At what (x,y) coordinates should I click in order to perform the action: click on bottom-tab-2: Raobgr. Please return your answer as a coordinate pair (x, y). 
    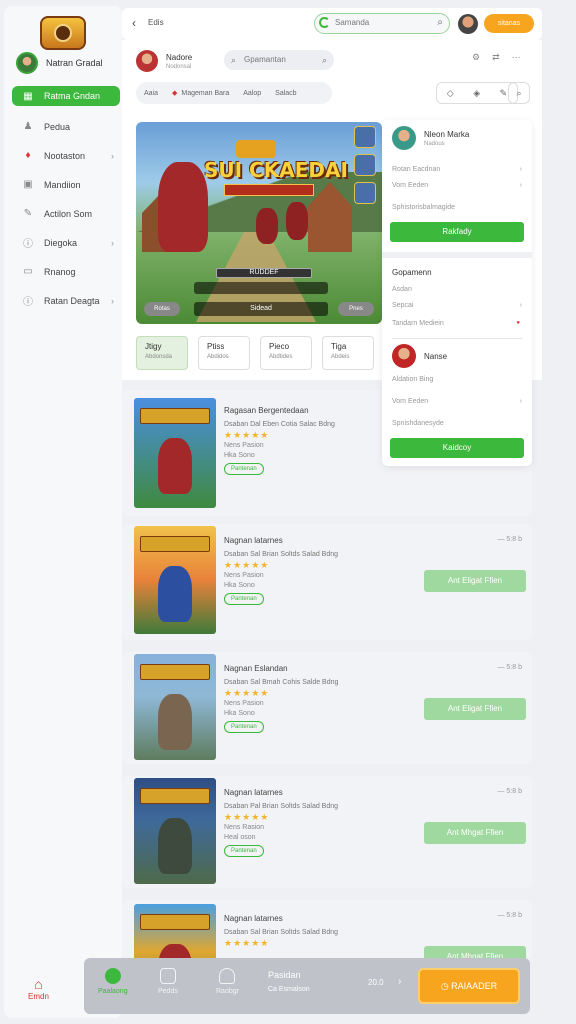
    Looking at the image, I should click on (227, 981).